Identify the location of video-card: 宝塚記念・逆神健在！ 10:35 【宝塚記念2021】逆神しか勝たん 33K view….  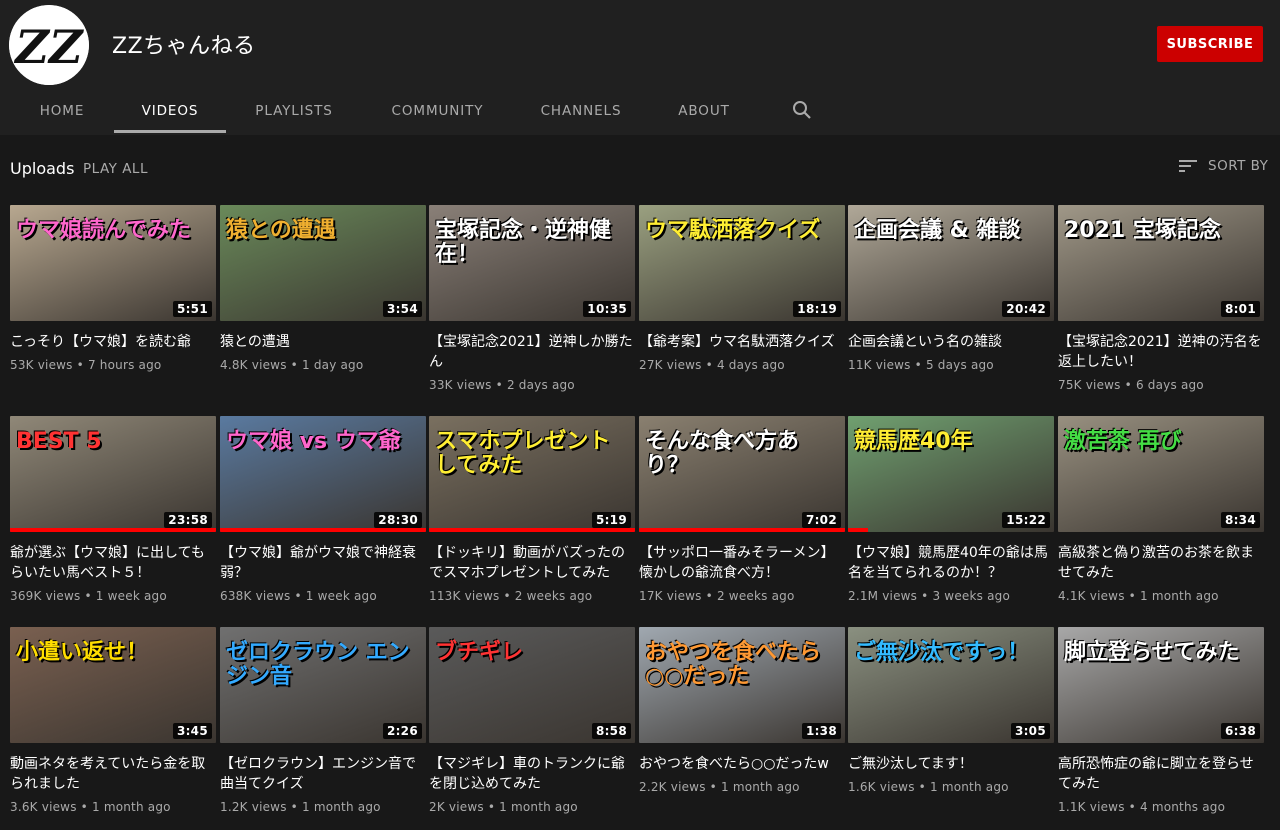
(532, 298).